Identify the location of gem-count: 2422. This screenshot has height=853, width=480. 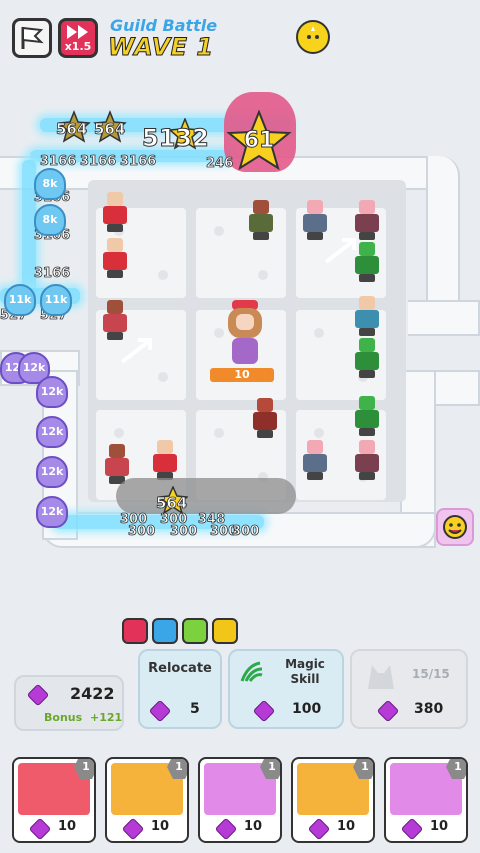
(92, 693).